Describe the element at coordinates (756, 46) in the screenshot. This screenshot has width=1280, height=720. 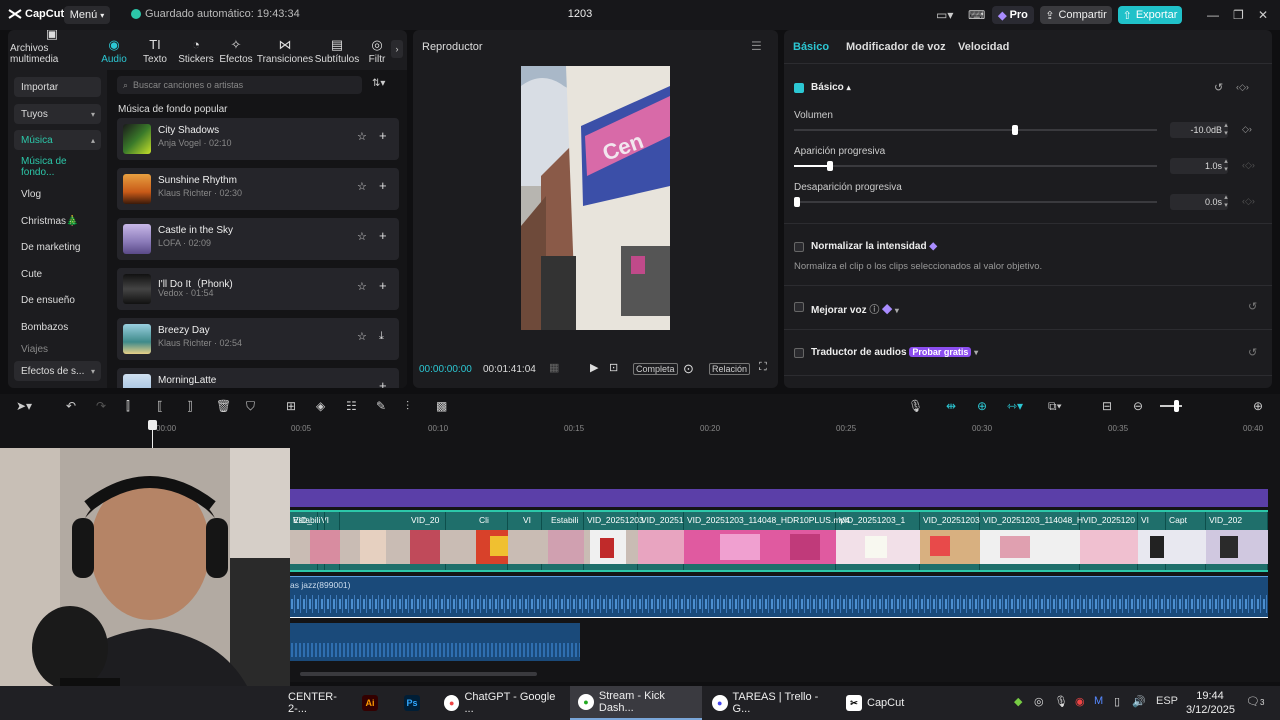
I see `hamburger-icon: ☰` at that location.